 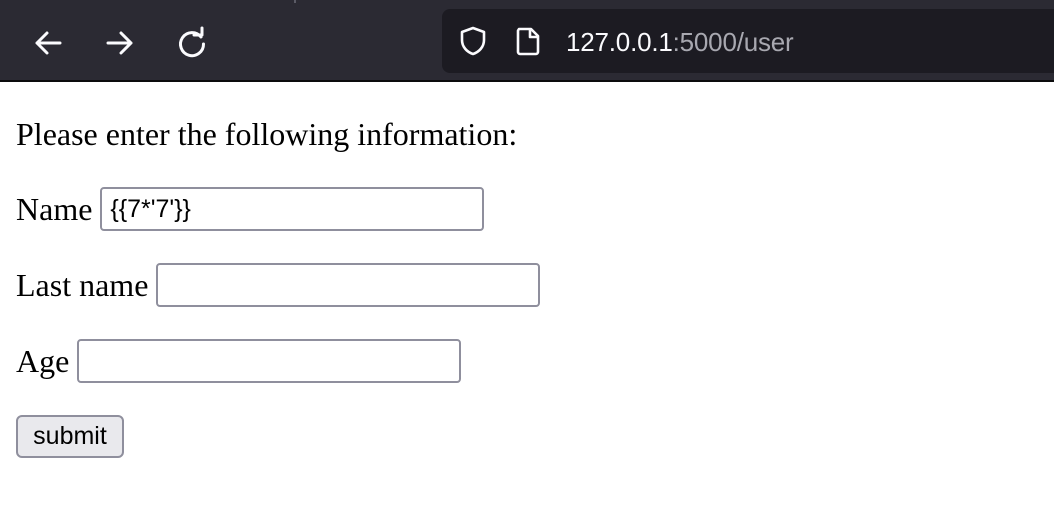 What do you see at coordinates (292, 209) in the screenshot?
I see `name-input` at bounding box center [292, 209].